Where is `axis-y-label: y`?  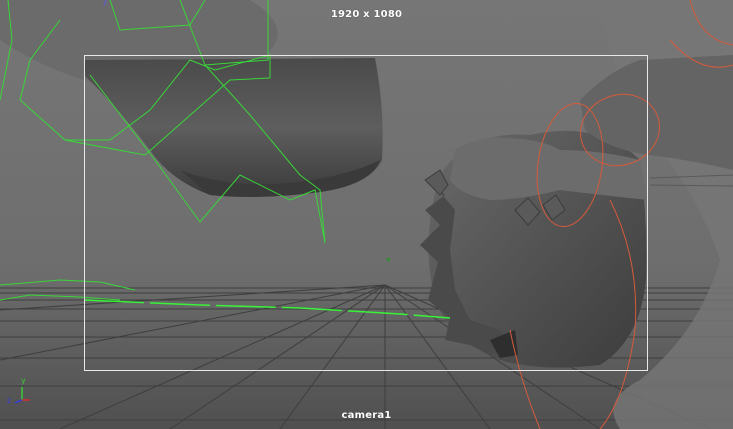 axis-y-label: y is located at coordinates (23, 380).